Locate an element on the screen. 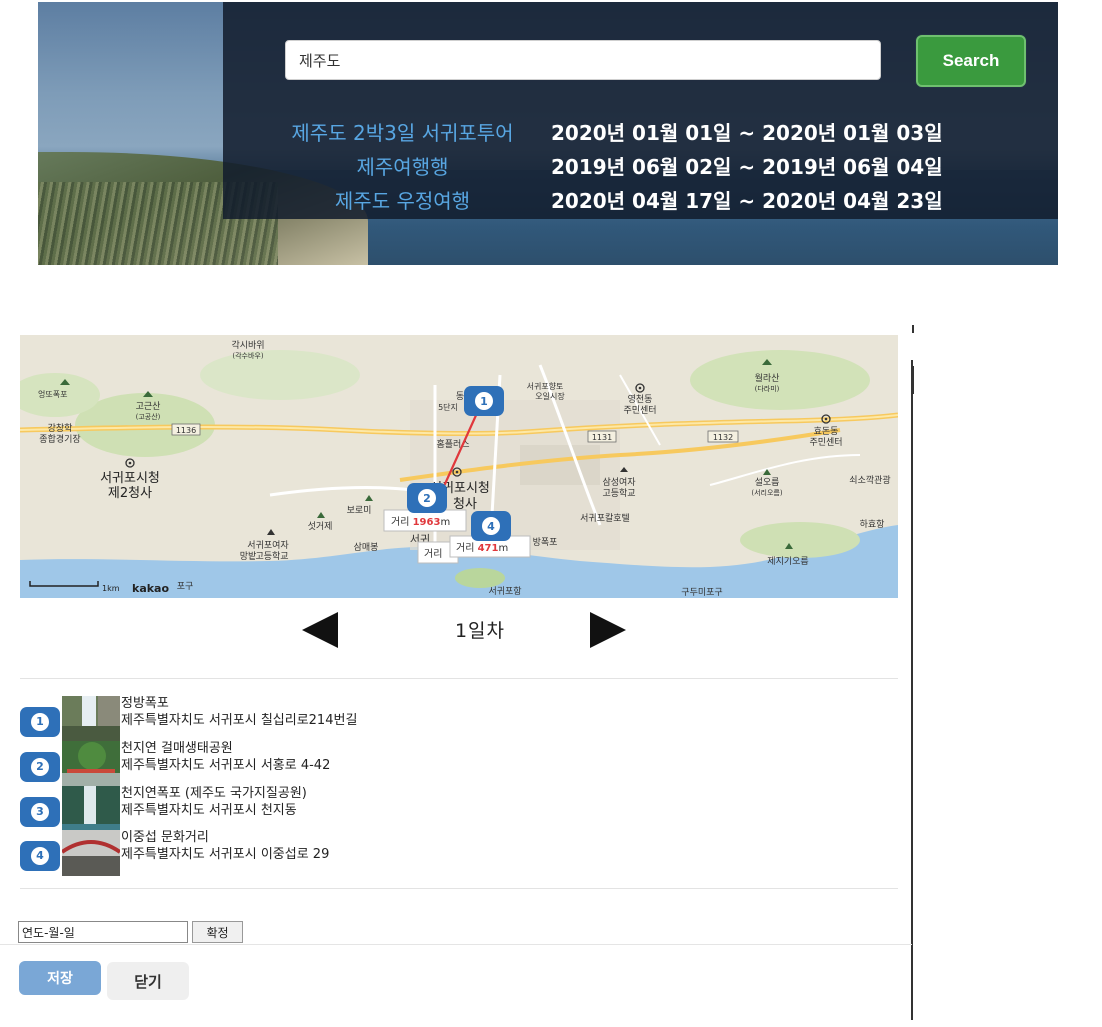 Image resolution: width=1102 pixels, height=1027 pixels. next-day-arrow-icon is located at coordinates (608, 630).